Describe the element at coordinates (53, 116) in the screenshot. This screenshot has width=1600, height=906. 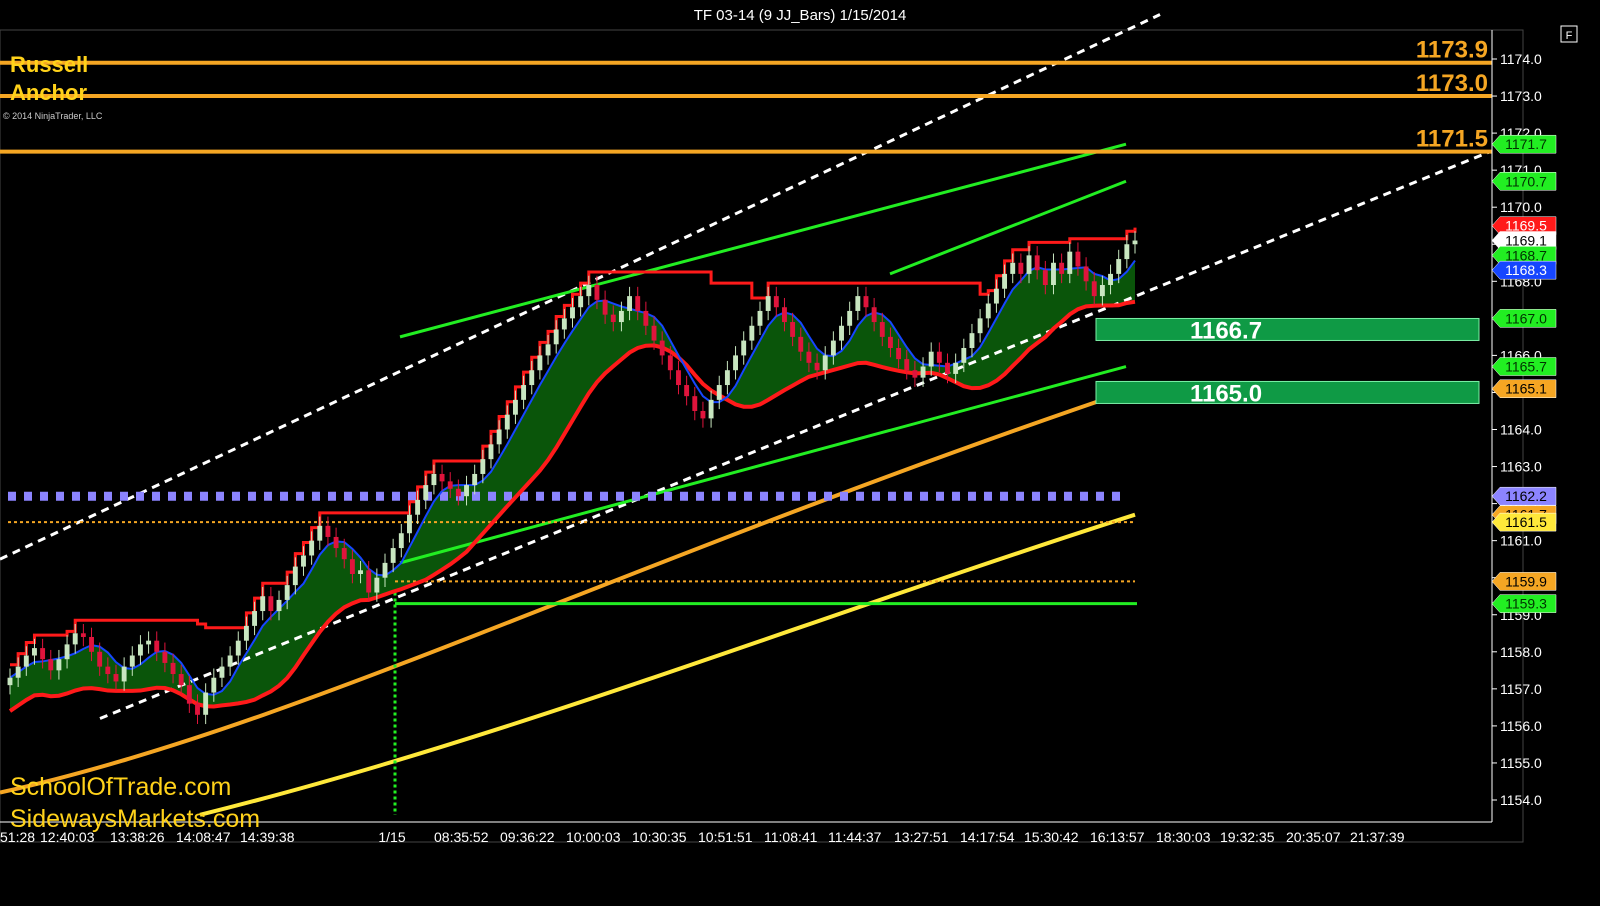
I see `copyright-text: © 2014 NinjaTrader, LLC` at that location.